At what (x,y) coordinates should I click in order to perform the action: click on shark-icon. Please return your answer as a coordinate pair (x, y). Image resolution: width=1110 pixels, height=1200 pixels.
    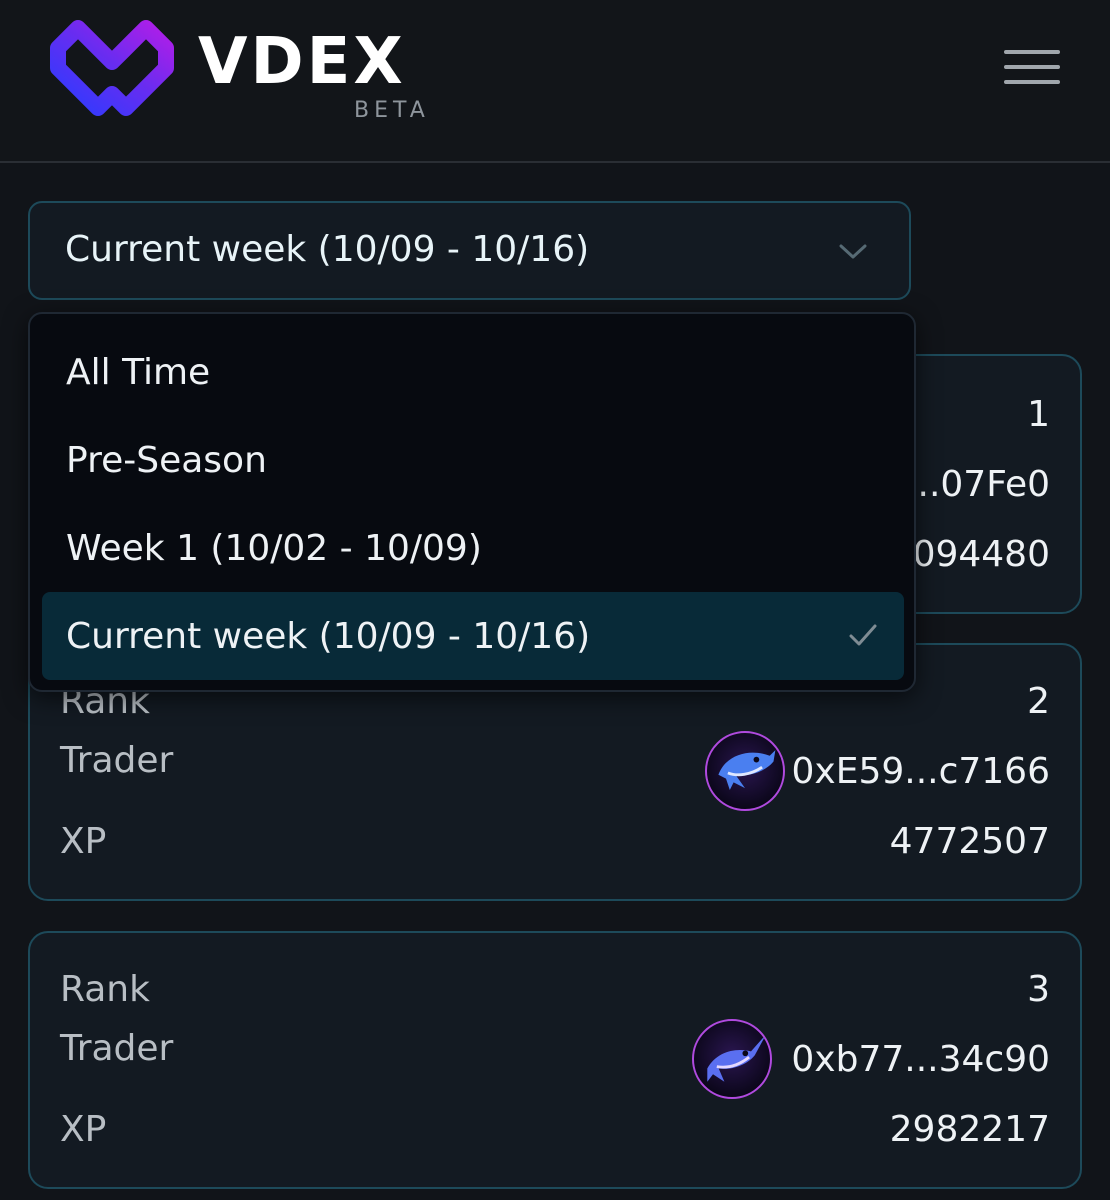
    Looking at the image, I should click on (747, 770).